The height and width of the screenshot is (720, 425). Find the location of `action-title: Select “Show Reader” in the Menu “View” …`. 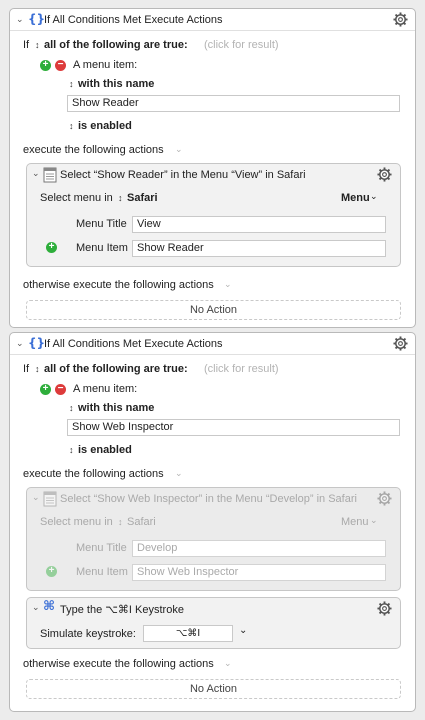

action-title: Select “Show Reader” in the Menu “View” … is located at coordinates (183, 175).